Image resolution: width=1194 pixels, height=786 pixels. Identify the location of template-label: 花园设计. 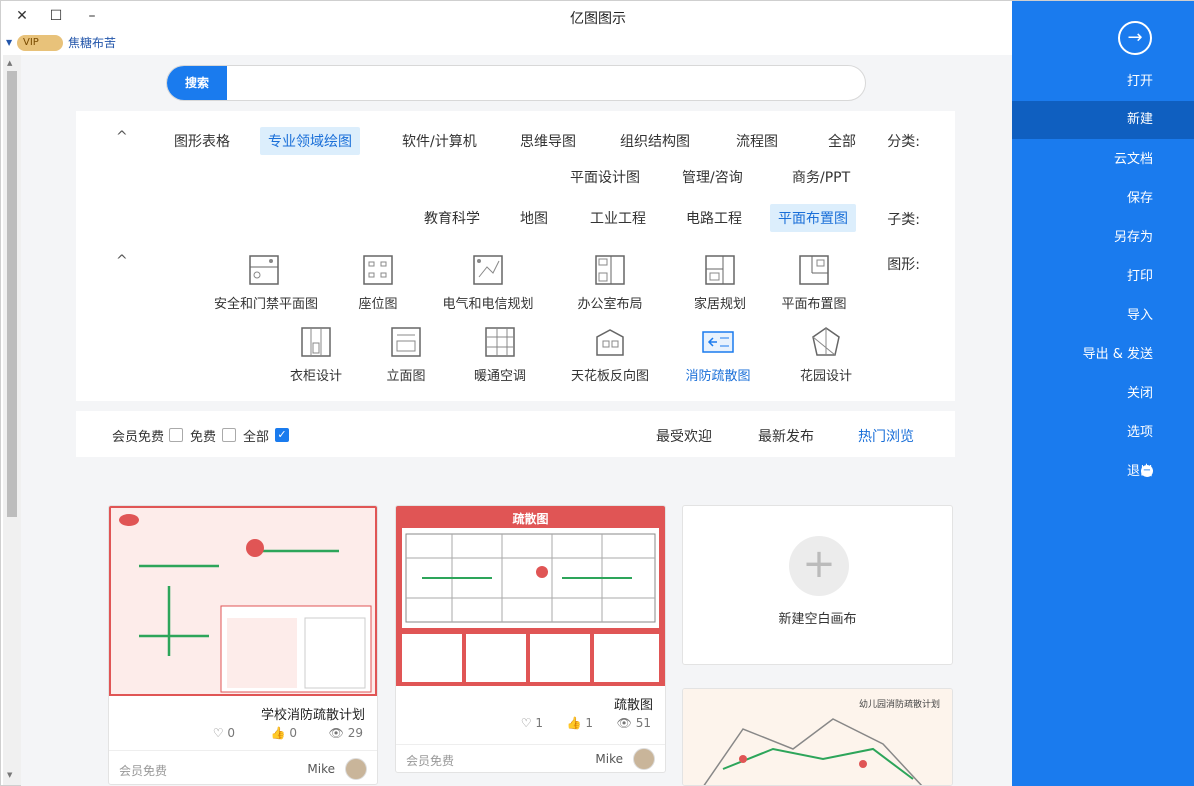
(825, 376).